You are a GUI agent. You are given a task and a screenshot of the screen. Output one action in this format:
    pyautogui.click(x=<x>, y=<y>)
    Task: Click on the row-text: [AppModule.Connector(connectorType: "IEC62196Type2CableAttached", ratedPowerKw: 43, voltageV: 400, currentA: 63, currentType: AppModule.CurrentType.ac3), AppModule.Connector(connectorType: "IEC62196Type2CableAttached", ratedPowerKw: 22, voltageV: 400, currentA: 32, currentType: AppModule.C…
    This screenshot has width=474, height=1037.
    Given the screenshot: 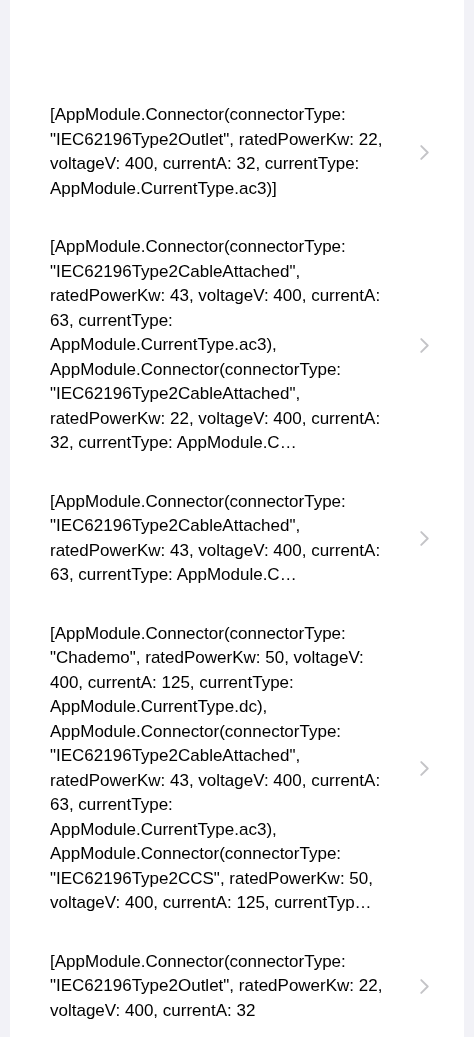 What is the action you would take?
    pyautogui.click(x=216, y=345)
    